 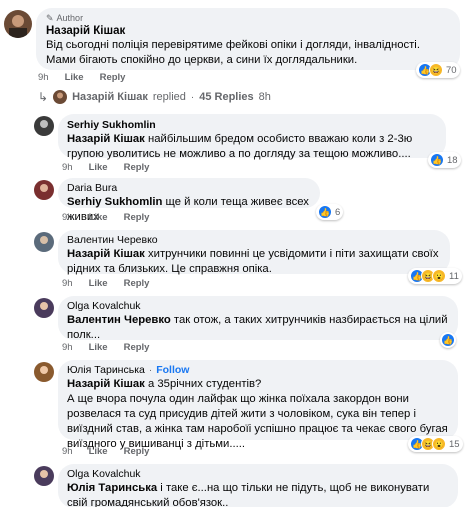 What do you see at coordinates (112, 488) in the screenshot?
I see `mention-link: Юлія Таринська` at bounding box center [112, 488].